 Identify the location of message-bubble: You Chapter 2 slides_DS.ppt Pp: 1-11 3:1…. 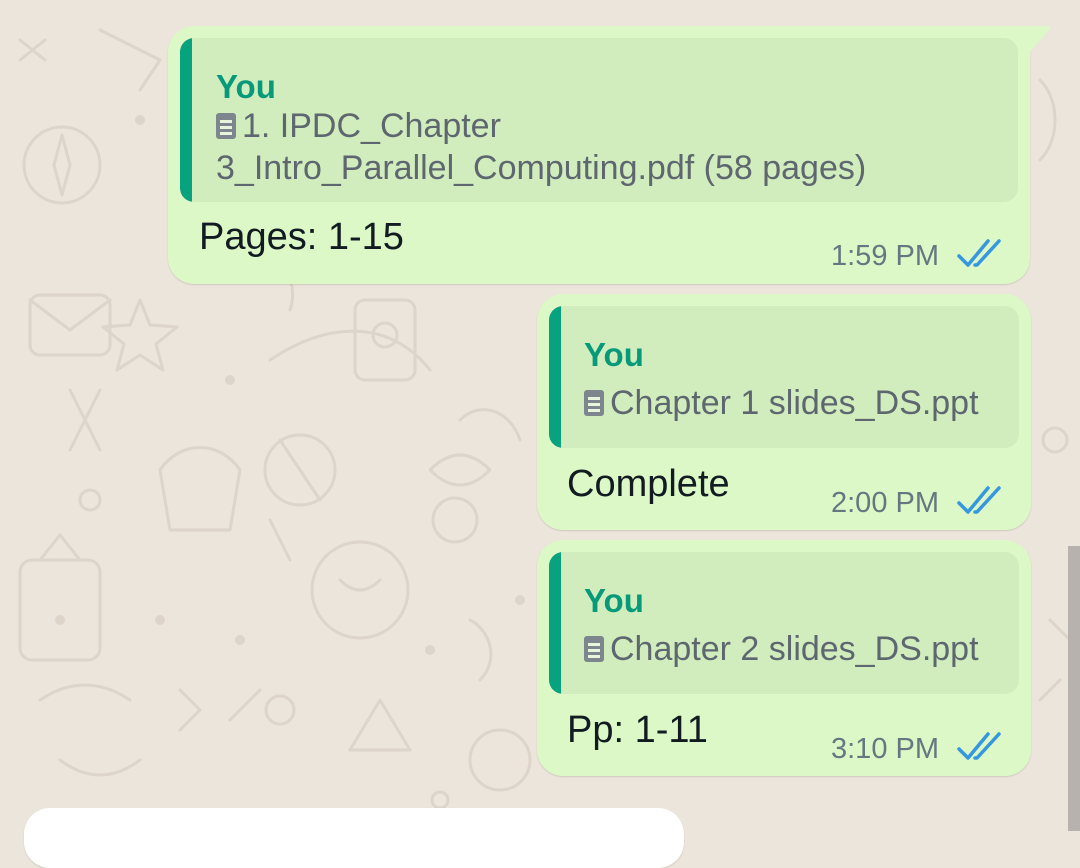
(784, 658).